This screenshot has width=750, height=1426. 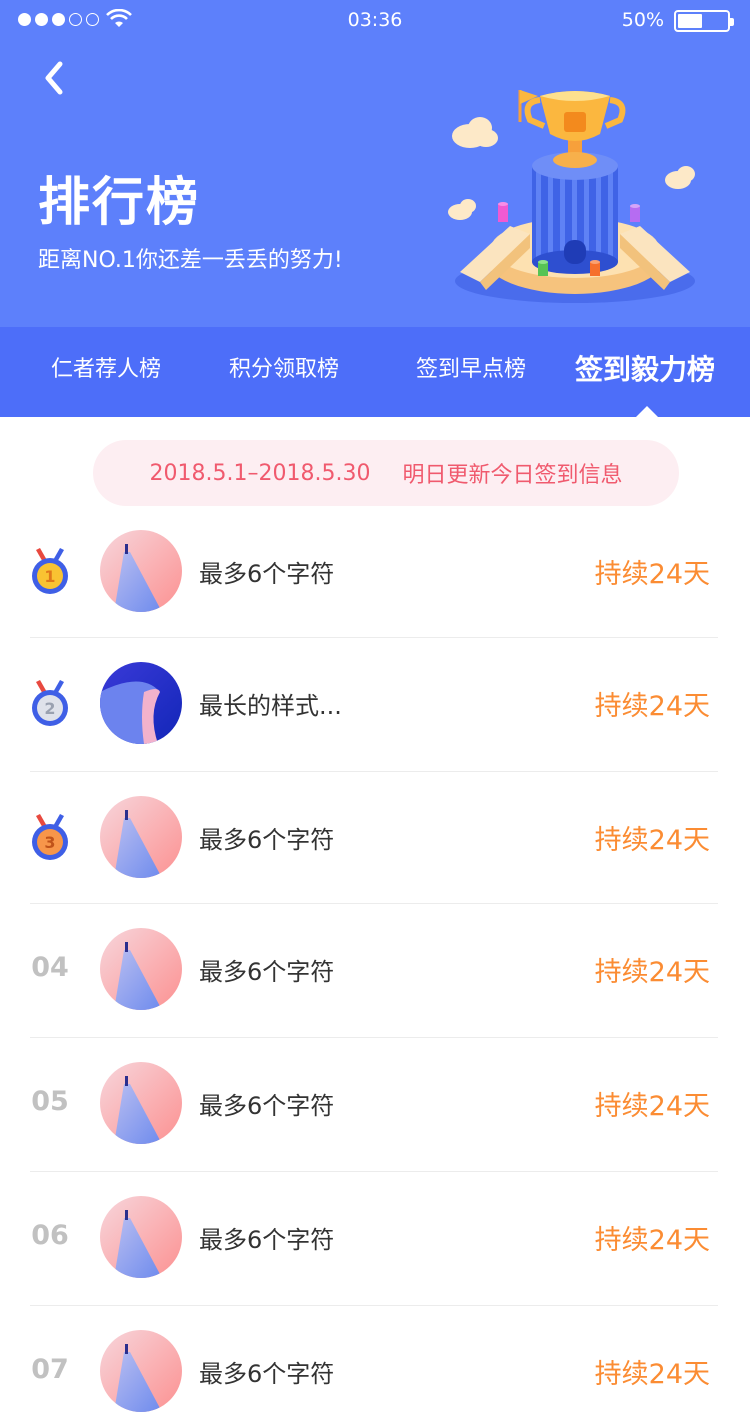 I want to click on list-item: 05 最多6个字符 持续24天, so click(x=375, y=1105).